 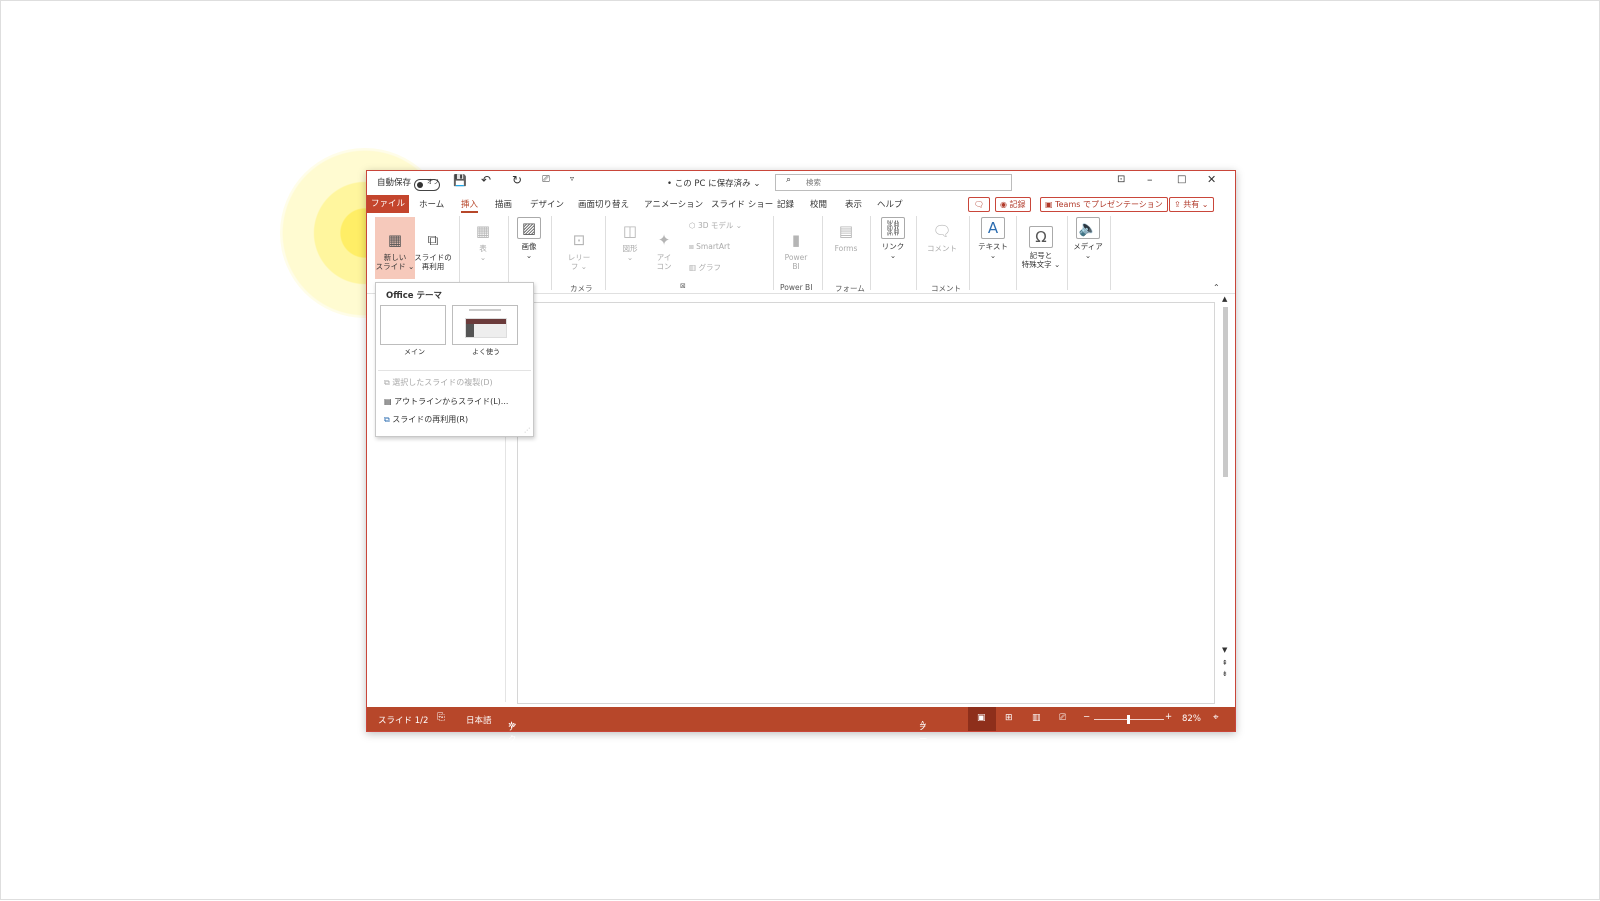 What do you see at coordinates (1211, 179) in the screenshot?
I see `close-icon: ✕` at bounding box center [1211, 179].